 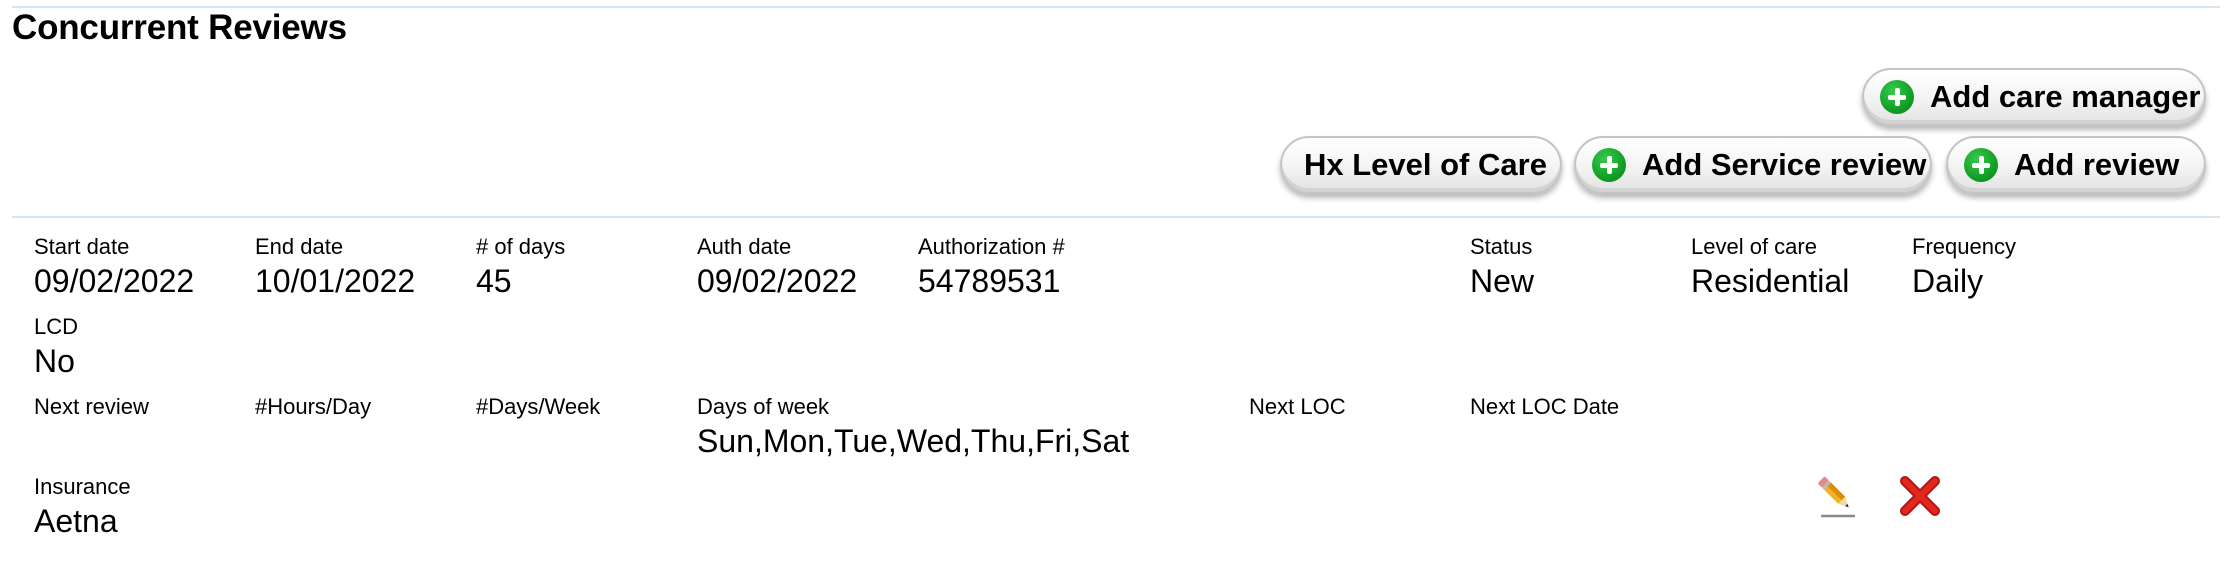 I want to click on next-review-label: Next review, so click(x=91, y=406).